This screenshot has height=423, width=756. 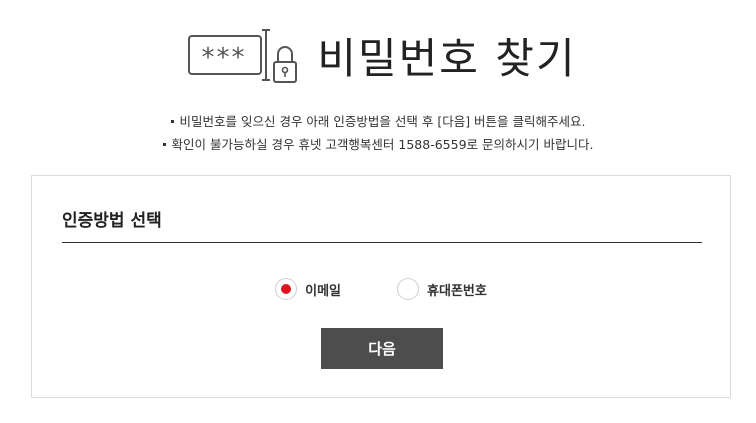 I want to click on page-title: 비밀번호 찾기, so click(x=447, y=58).